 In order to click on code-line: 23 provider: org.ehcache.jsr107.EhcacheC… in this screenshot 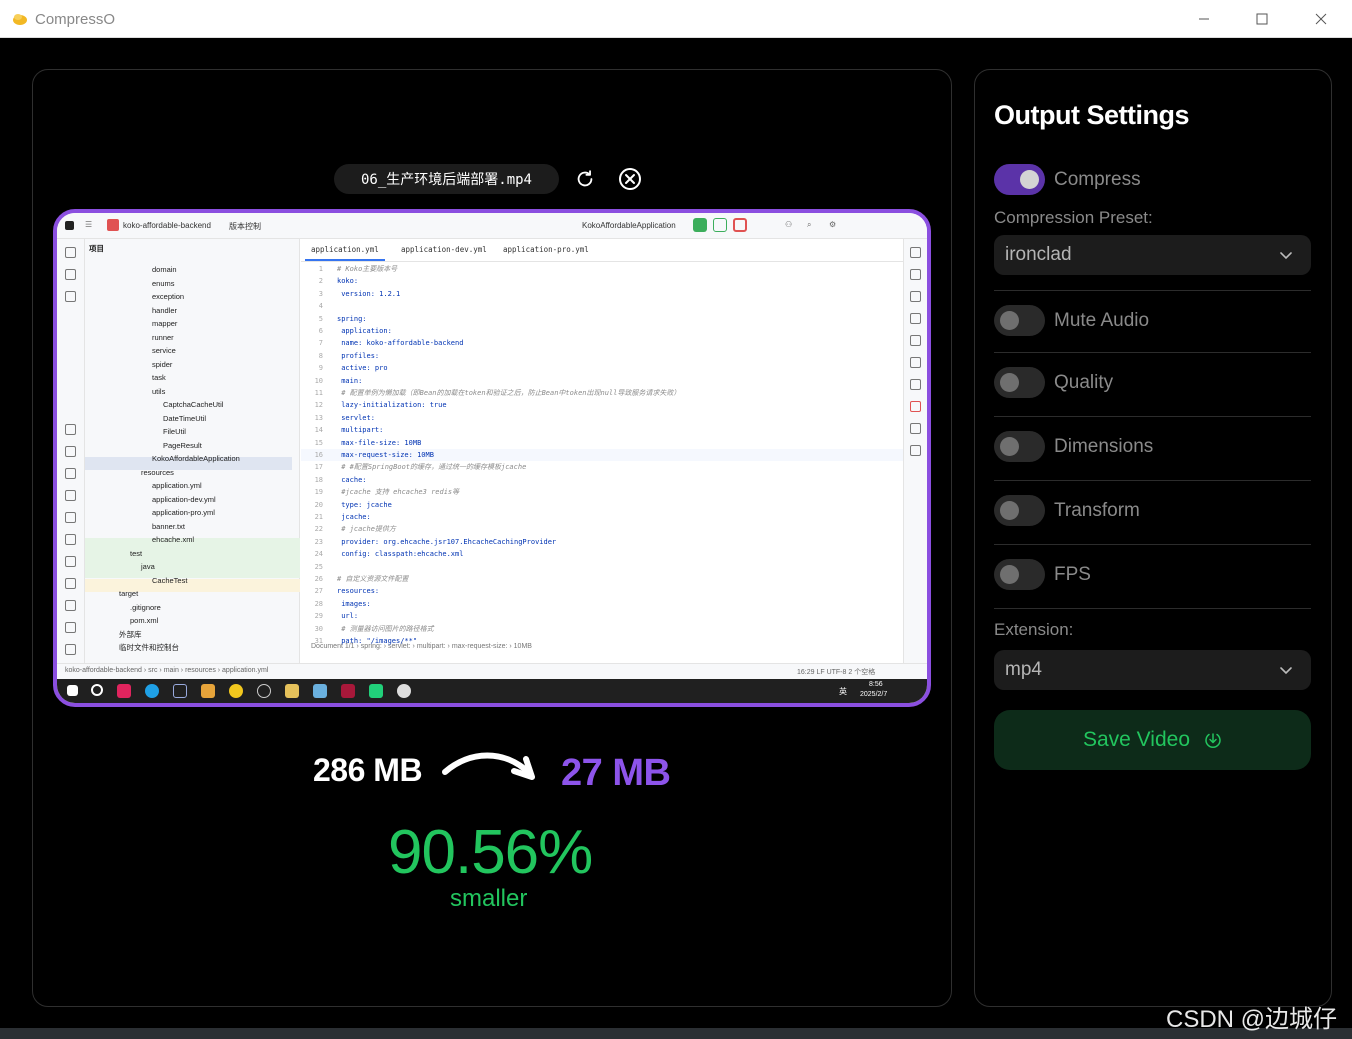, I will do `click(602, 542)`.